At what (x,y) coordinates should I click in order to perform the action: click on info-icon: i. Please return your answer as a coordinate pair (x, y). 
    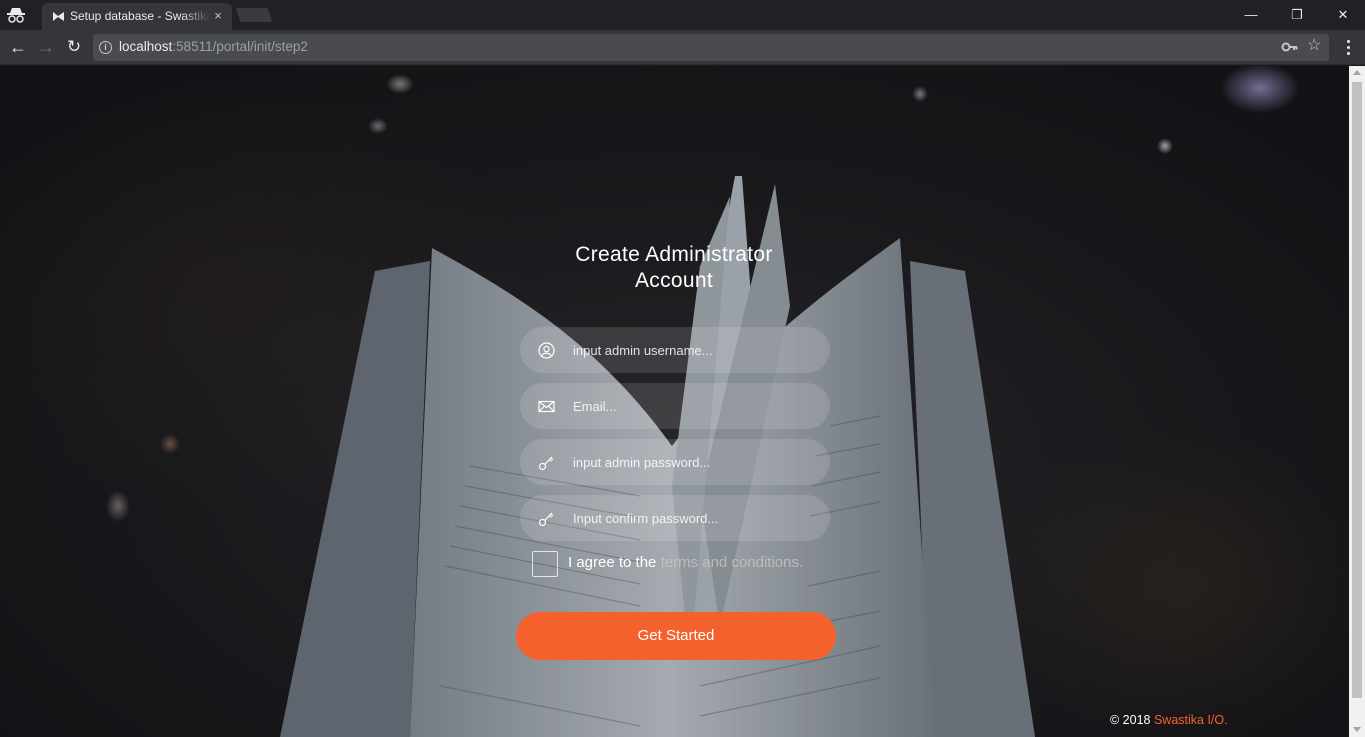
    Looking at the image, I should click on (105, 47).